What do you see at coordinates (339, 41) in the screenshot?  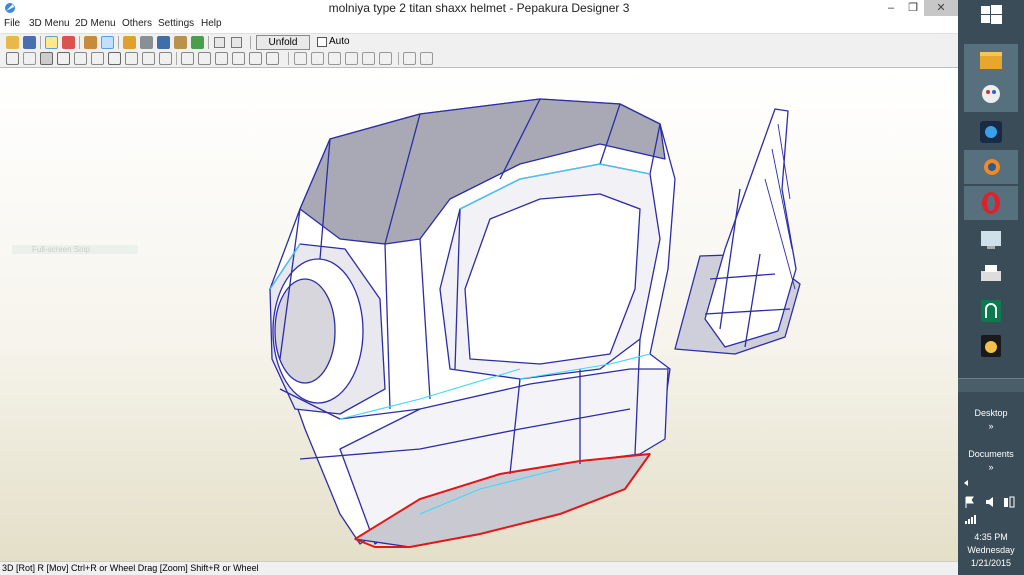 I see `auto-label: Auto` at bounding box center [339, 41].